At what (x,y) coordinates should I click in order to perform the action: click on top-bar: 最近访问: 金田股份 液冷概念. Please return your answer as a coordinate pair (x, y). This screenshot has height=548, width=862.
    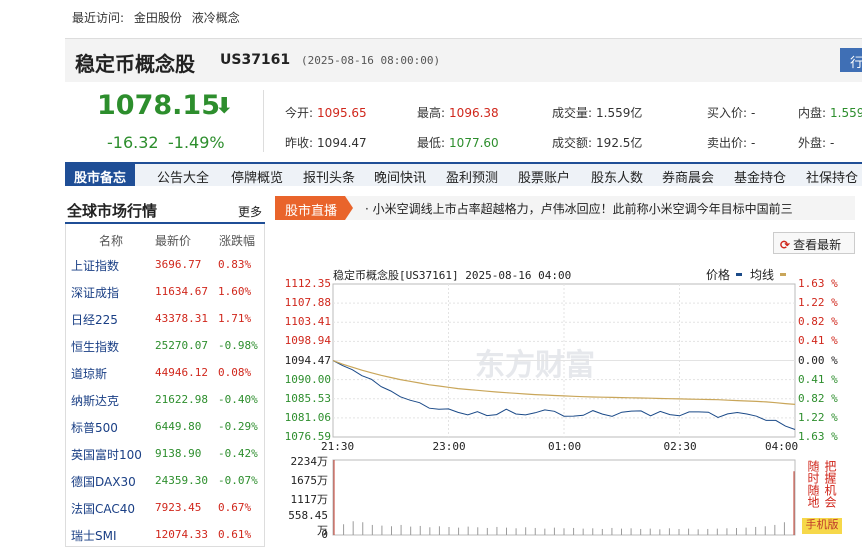
    Looking at the image, I should click on (431, 18).